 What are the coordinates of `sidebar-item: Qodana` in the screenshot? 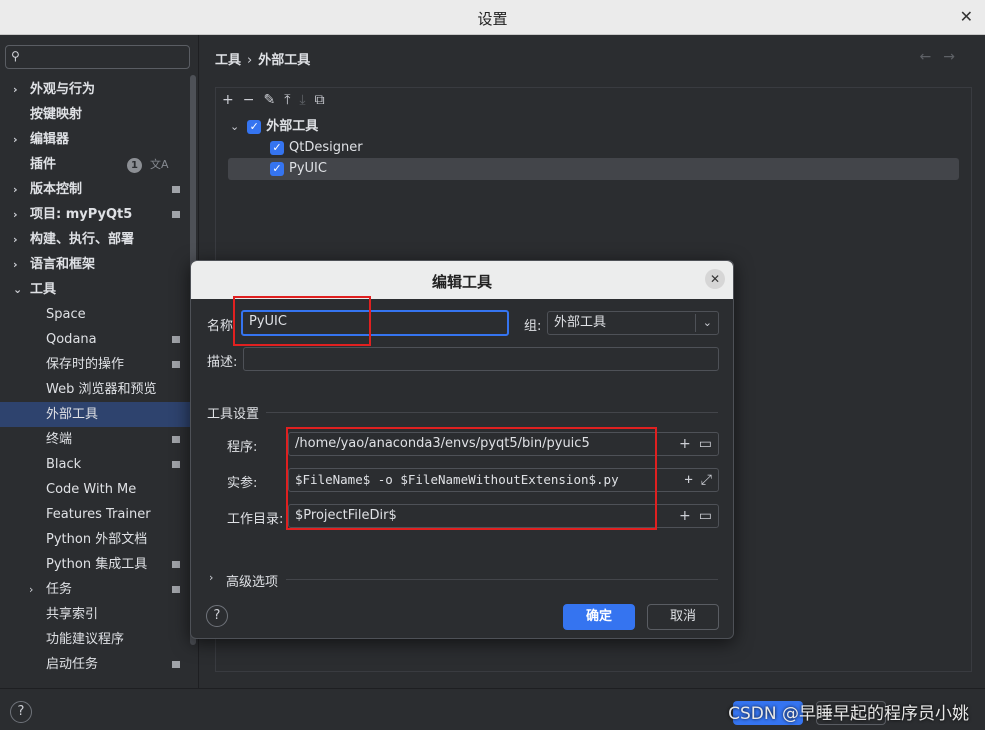 It's located at (95, 339).